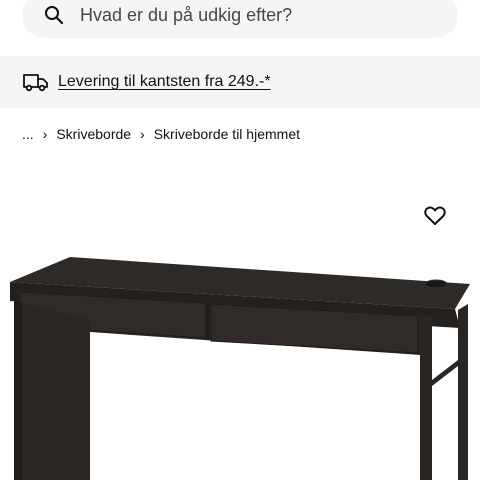 This screenshot has height=480, width=480. What do you see at coordinates (164, 82) in the screenshot?
I see `delivery-link: Levering til kantsten fra 249.-*` at bounding box center [164, 82].